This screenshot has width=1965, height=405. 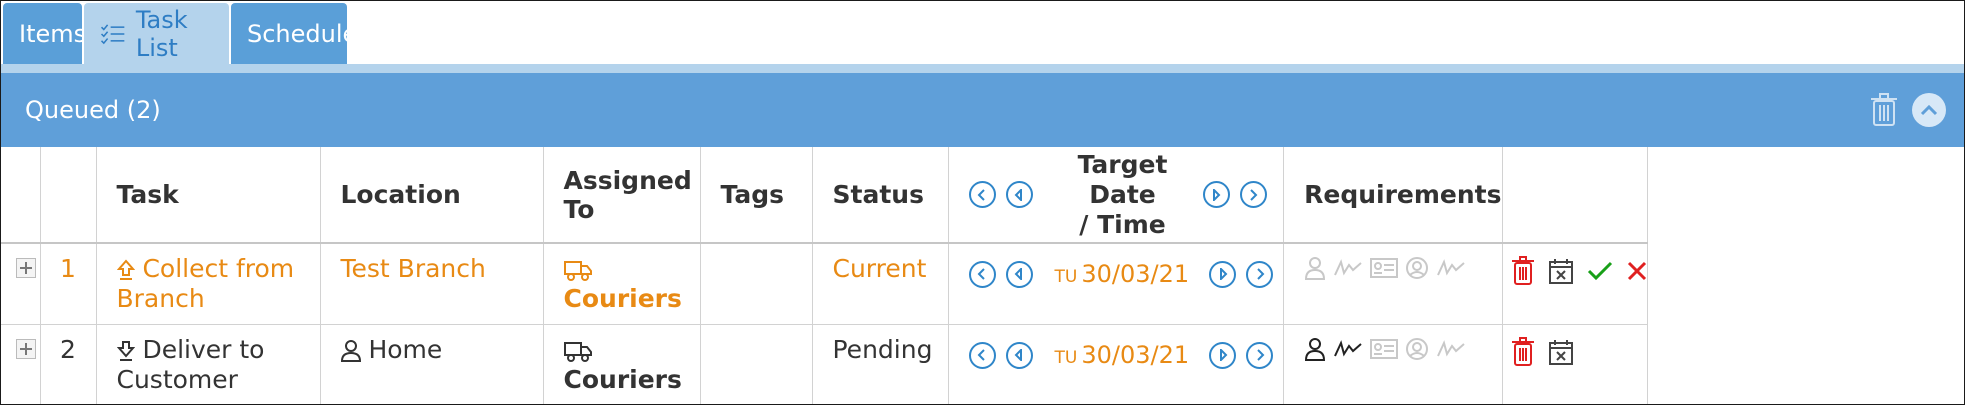 I want to click on header-location: Location, so click(x=432, y=195).